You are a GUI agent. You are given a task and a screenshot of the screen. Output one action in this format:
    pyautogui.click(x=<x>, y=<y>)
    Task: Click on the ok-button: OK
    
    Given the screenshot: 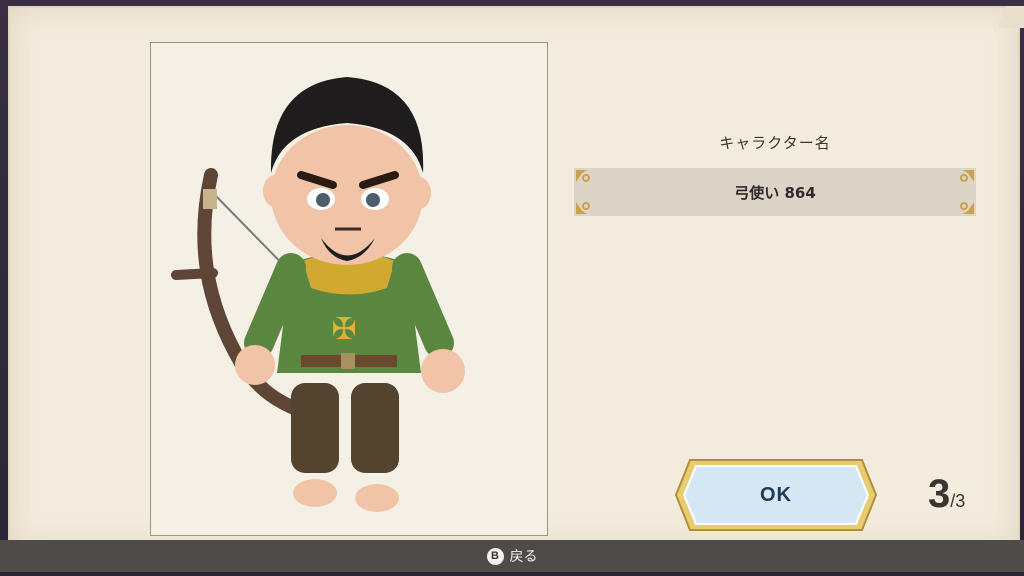 What is the action you would take?
    pyautogui.click(x=776, y=495)
    